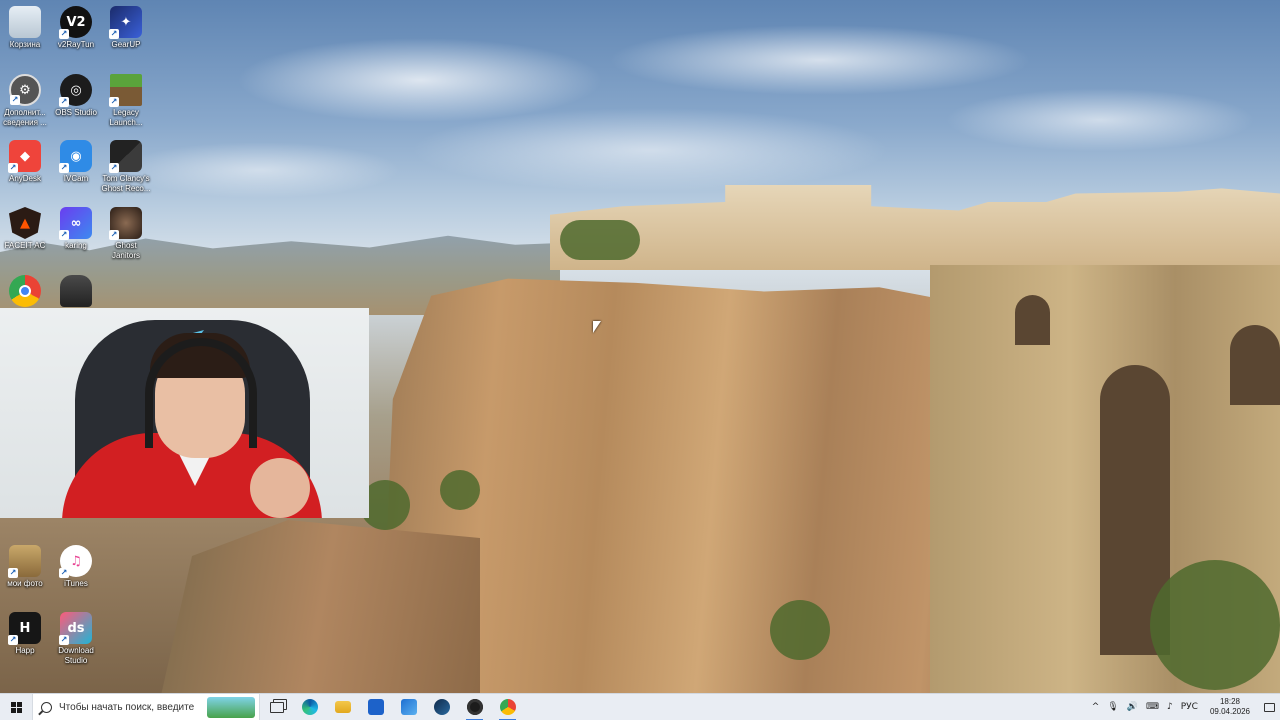  I want to click on system-tray: ^ 🎙 🔊 ⌨ ♪ РУС 18:28 09.04.2026, so click(1184, 707).